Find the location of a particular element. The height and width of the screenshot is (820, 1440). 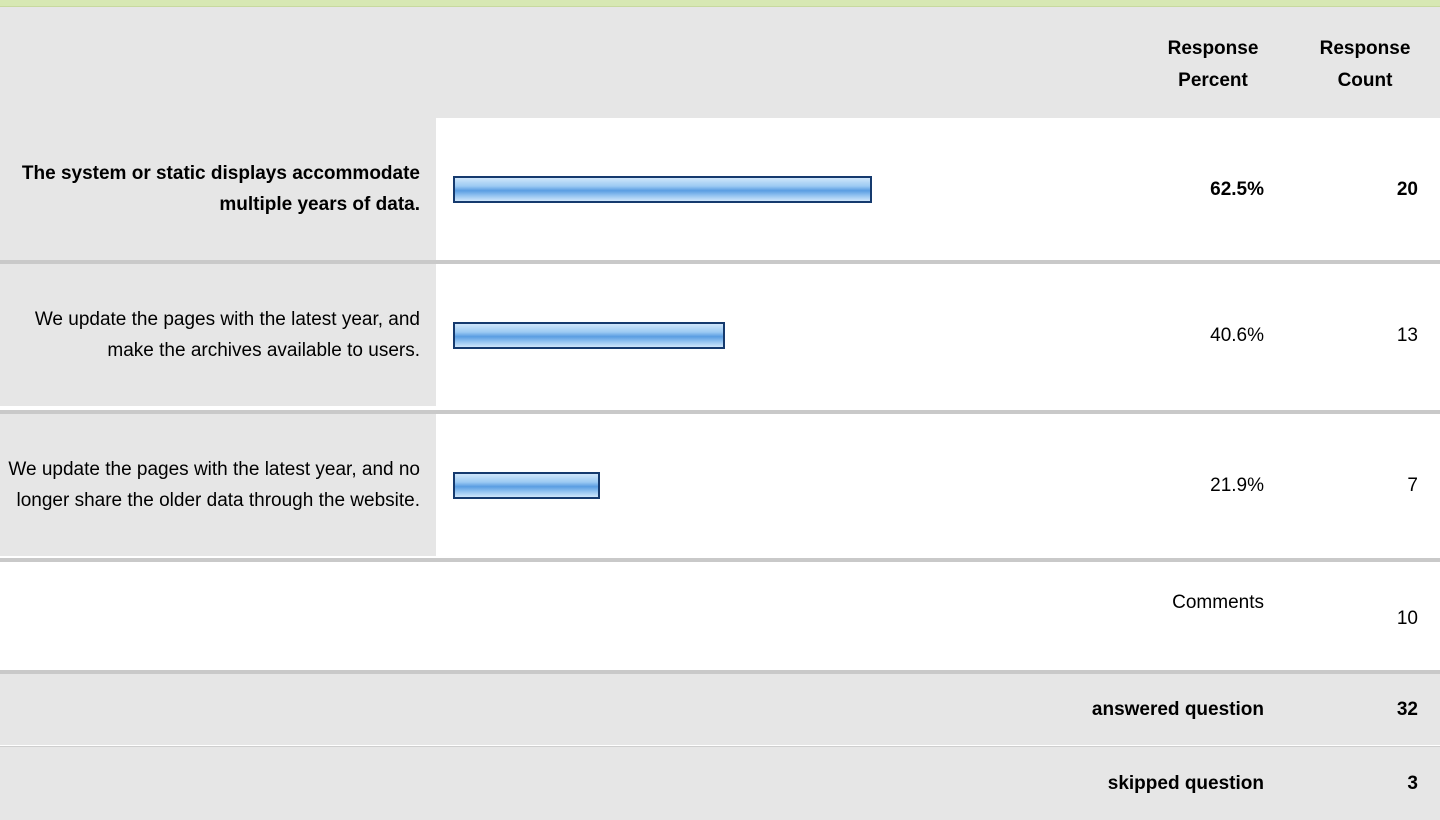

top-accent-line is located at coordinates (720, 3).